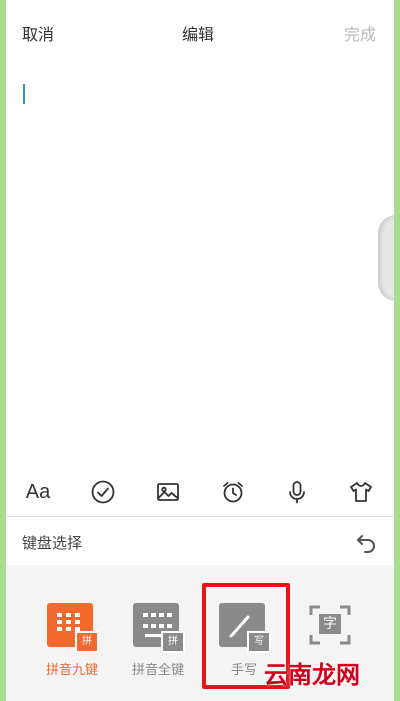  I want to click on voice-input-button, so click(297, 492).